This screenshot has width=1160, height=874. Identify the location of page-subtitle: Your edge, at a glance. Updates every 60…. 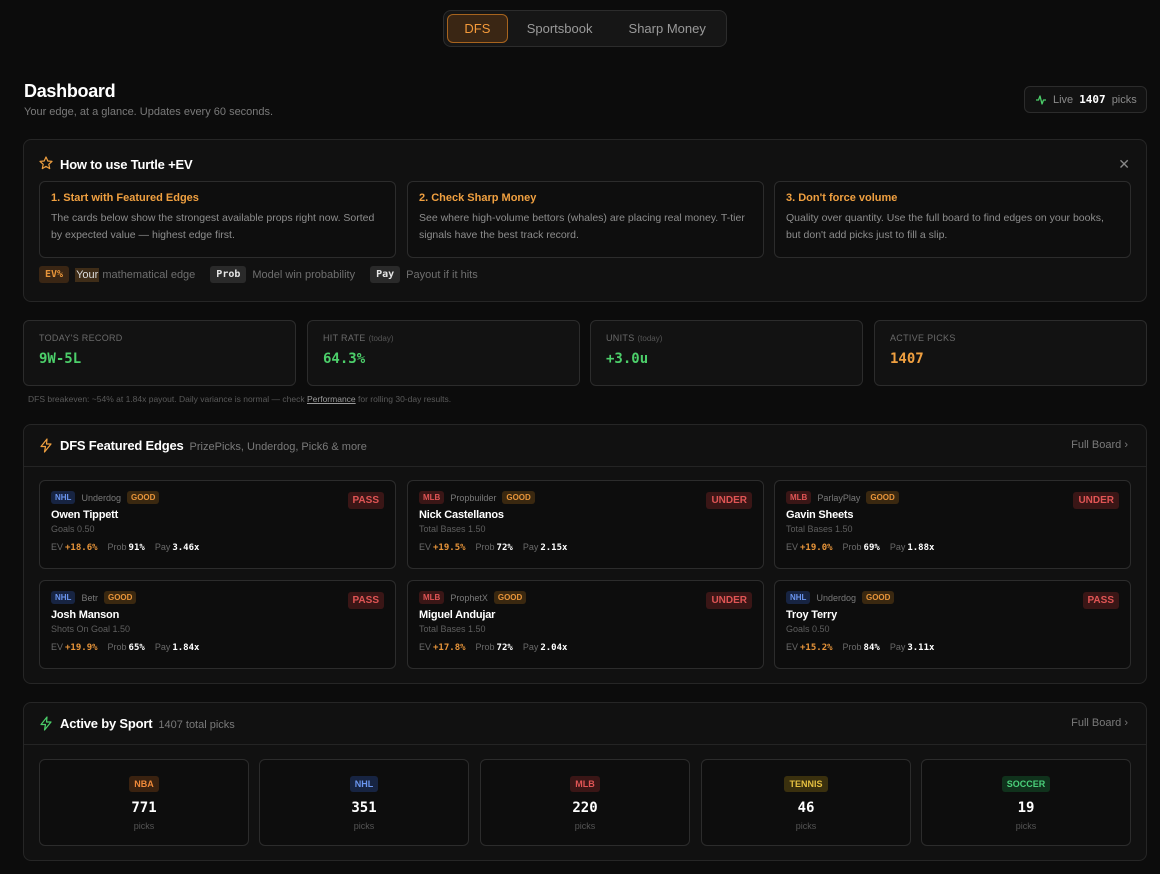
(149, 112).